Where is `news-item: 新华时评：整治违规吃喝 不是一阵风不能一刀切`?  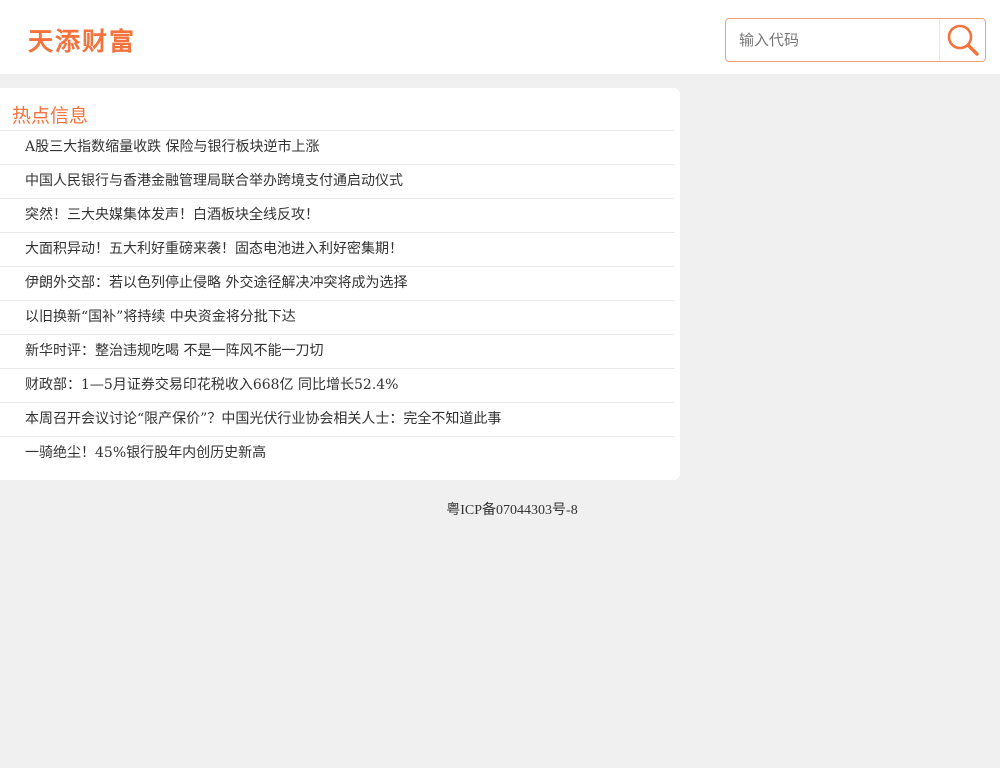 news-item: 新华时评：整治违规吃喝 不是一阵风不能一刀切 is located at coordinates (337, 351).